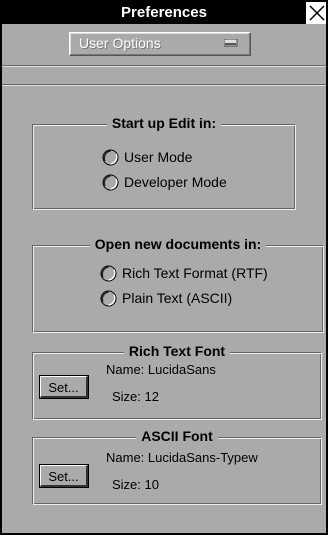  What do you see at coordinates (181, 369) in the screenshot?
I see `name-value: LucidaSans` at bounding box center [181, 369].